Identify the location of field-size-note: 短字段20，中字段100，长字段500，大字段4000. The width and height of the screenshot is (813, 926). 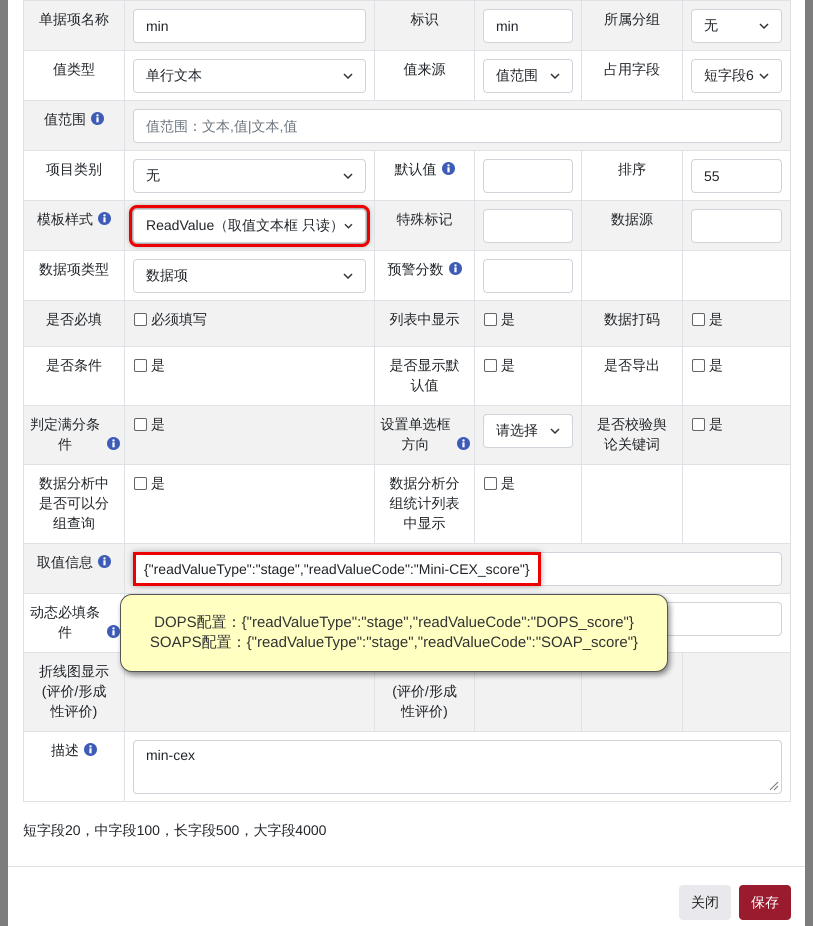
(175, 830).